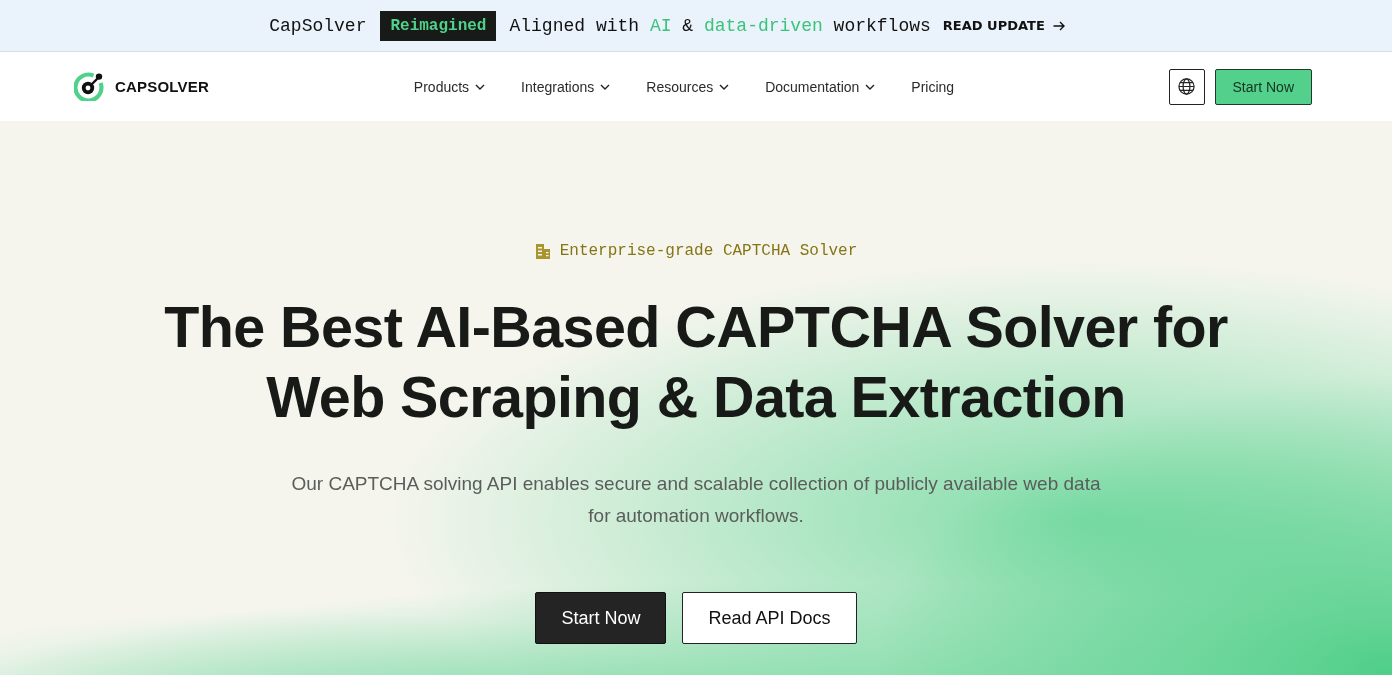  Describe the element at coordinates (142, 86) in the screenshot. I see `logo-link: CAPSOLVER` at that location.